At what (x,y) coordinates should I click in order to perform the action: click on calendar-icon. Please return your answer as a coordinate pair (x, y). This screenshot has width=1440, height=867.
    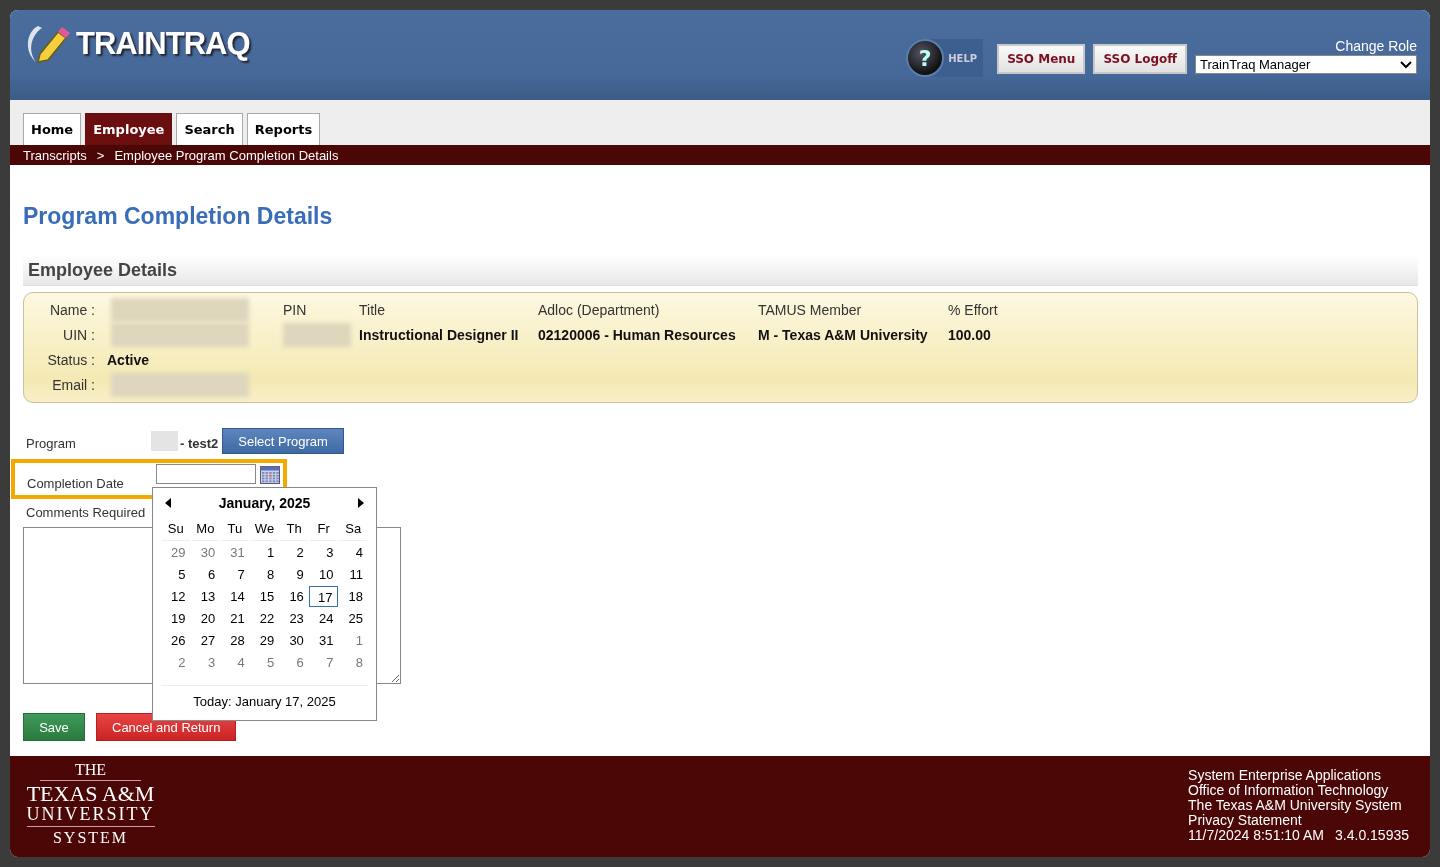
    Looking at the image, I should click on (270, 475).